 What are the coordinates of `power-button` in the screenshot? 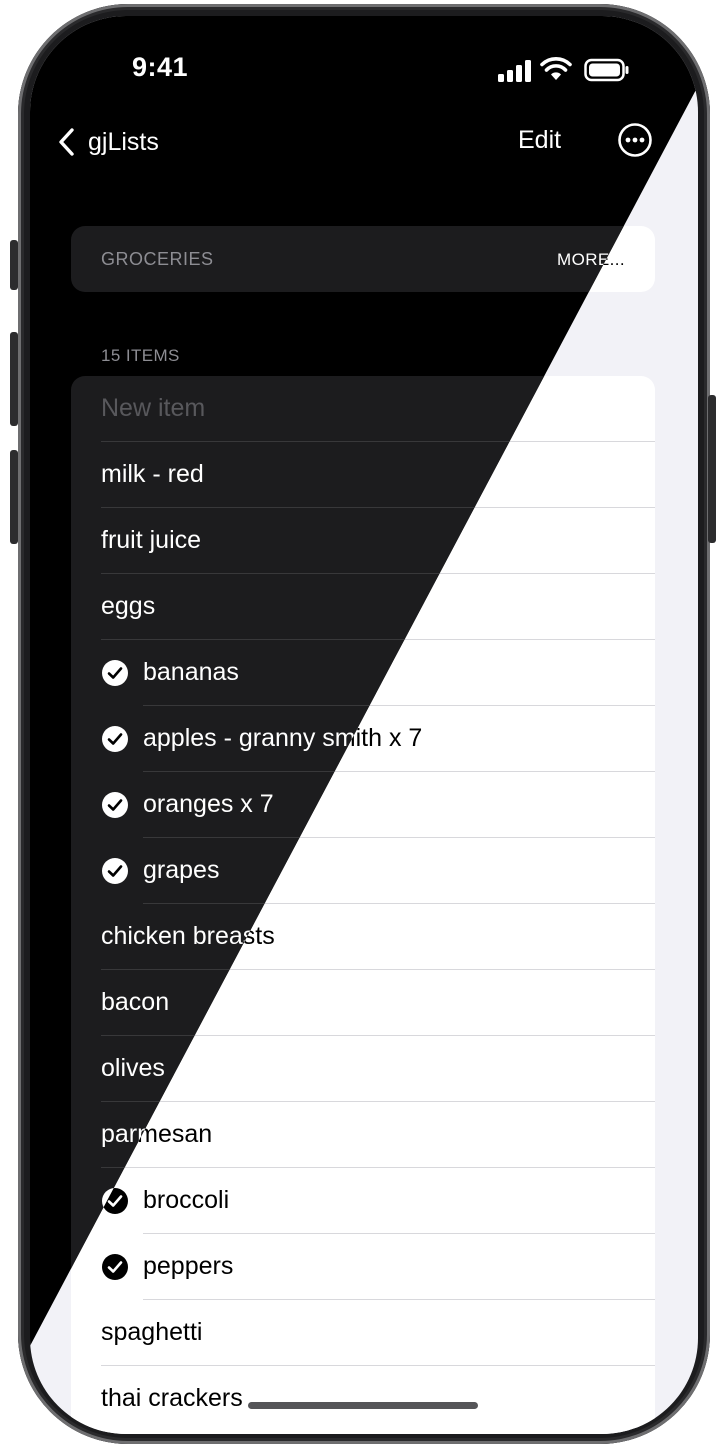 It's located at (712, 469).